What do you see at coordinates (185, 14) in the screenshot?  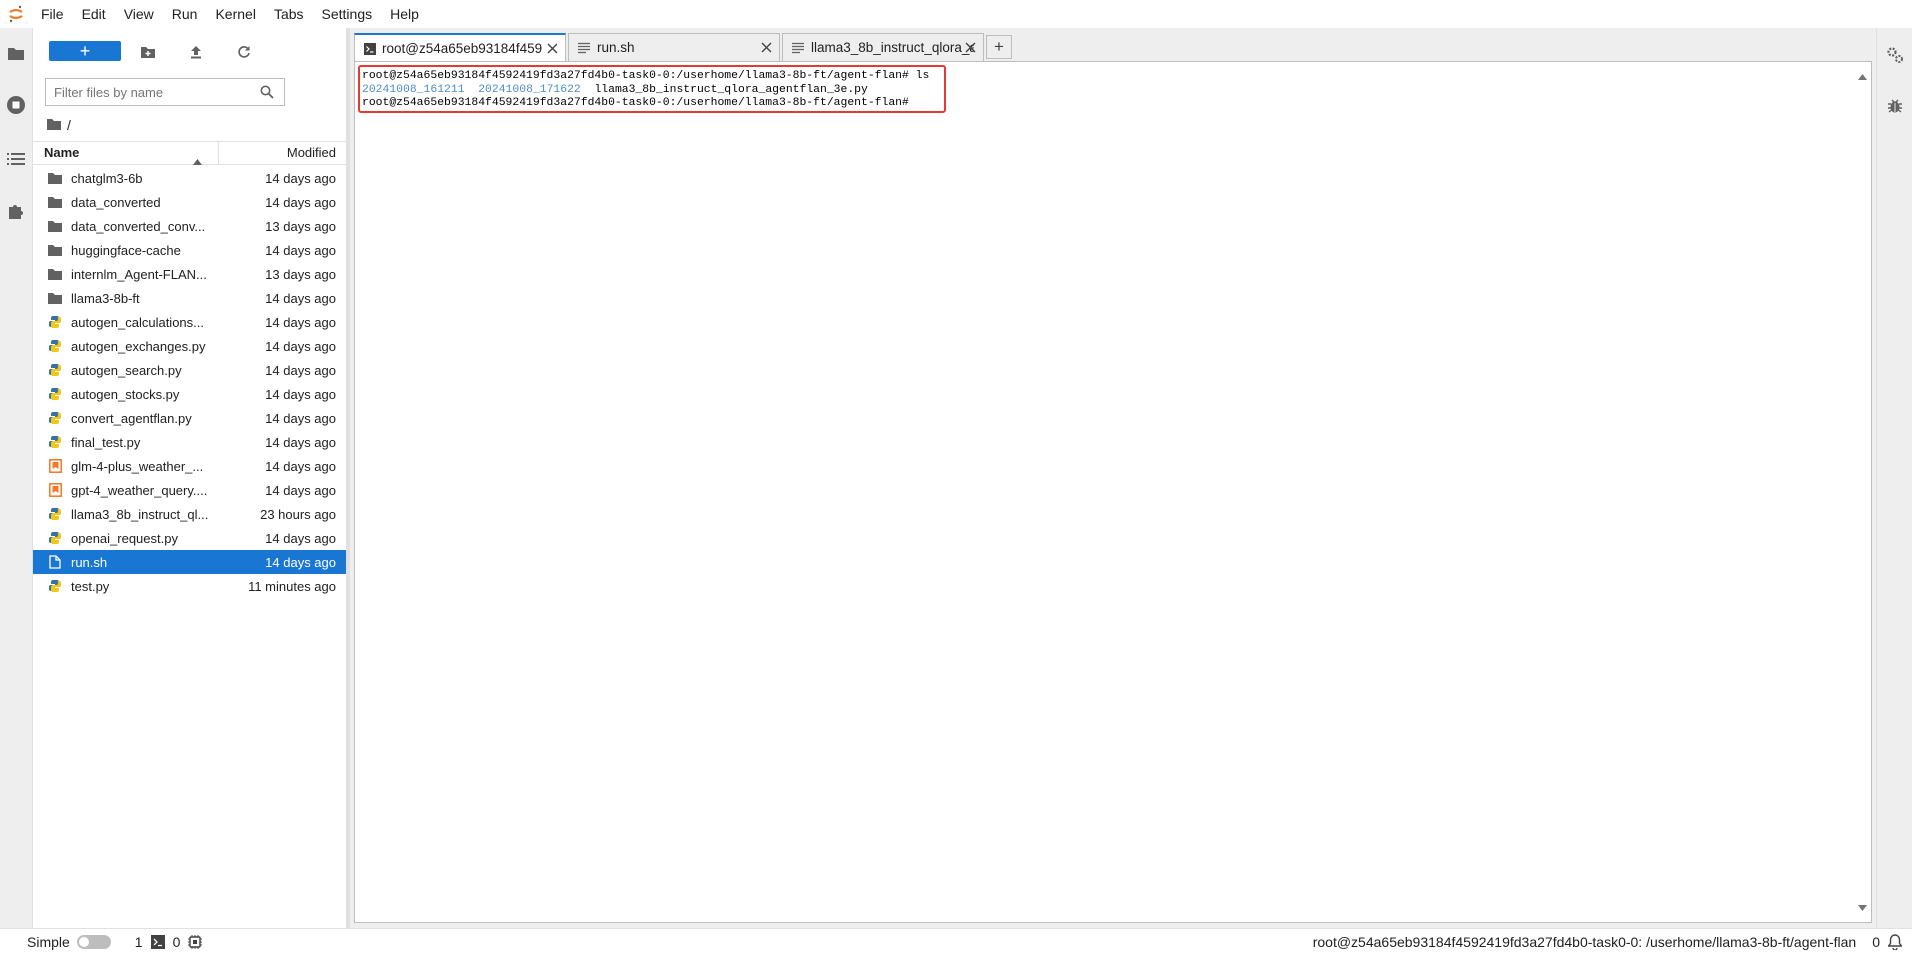 I see `menu-run: Run` at bounding box center [185, 14].